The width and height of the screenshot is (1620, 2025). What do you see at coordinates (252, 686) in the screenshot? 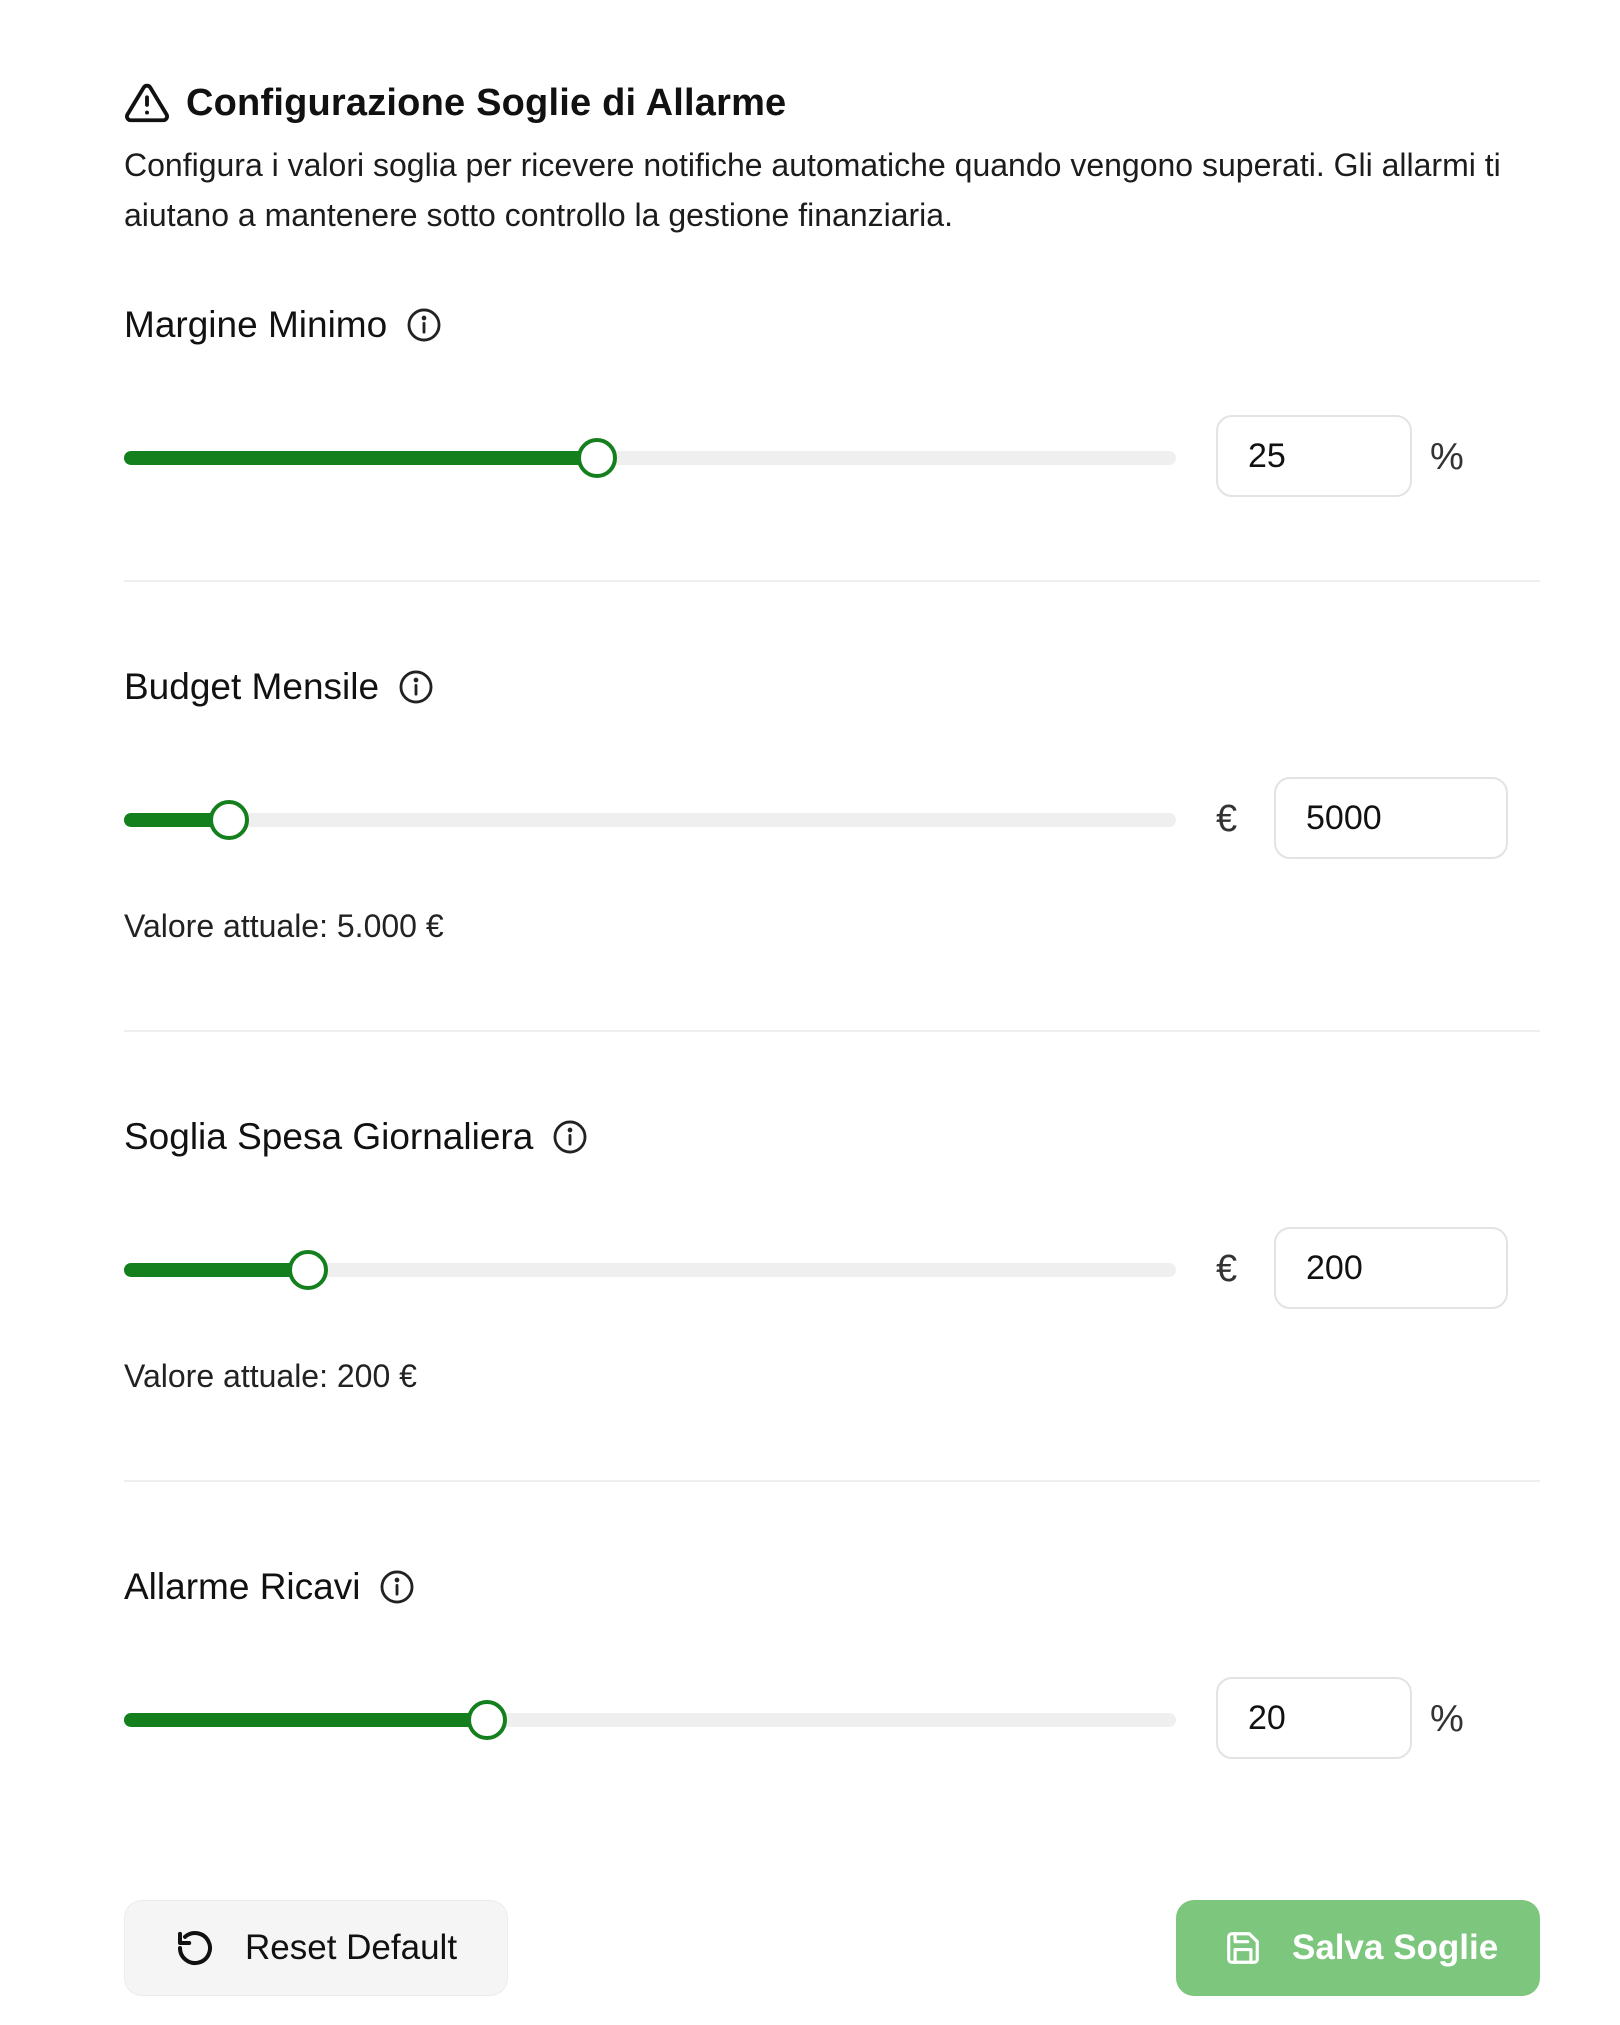
I see `setting-label: Budget Mensile` at bounding box center [252, 686].